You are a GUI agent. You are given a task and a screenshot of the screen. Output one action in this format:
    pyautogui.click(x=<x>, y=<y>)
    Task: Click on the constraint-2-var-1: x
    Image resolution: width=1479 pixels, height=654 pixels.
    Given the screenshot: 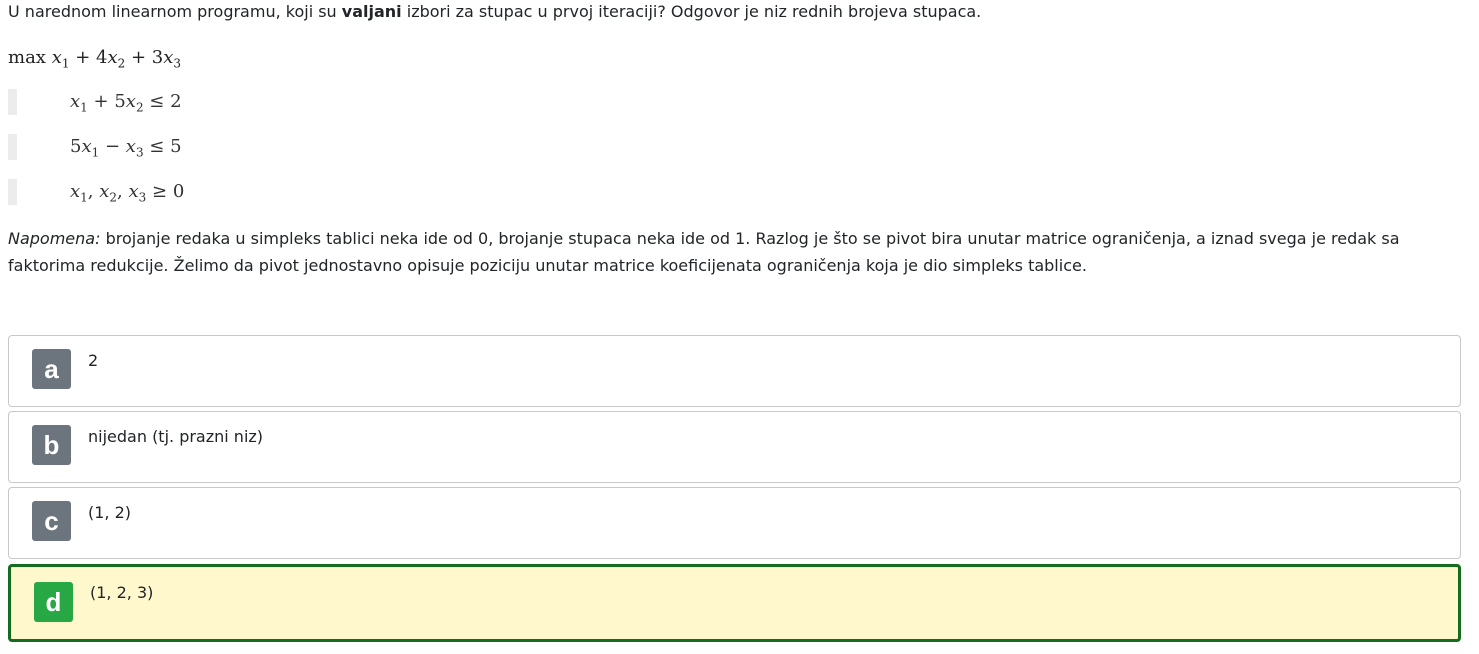 What is the action you would take?
    pyautogui.click(x=86, y=146)
    